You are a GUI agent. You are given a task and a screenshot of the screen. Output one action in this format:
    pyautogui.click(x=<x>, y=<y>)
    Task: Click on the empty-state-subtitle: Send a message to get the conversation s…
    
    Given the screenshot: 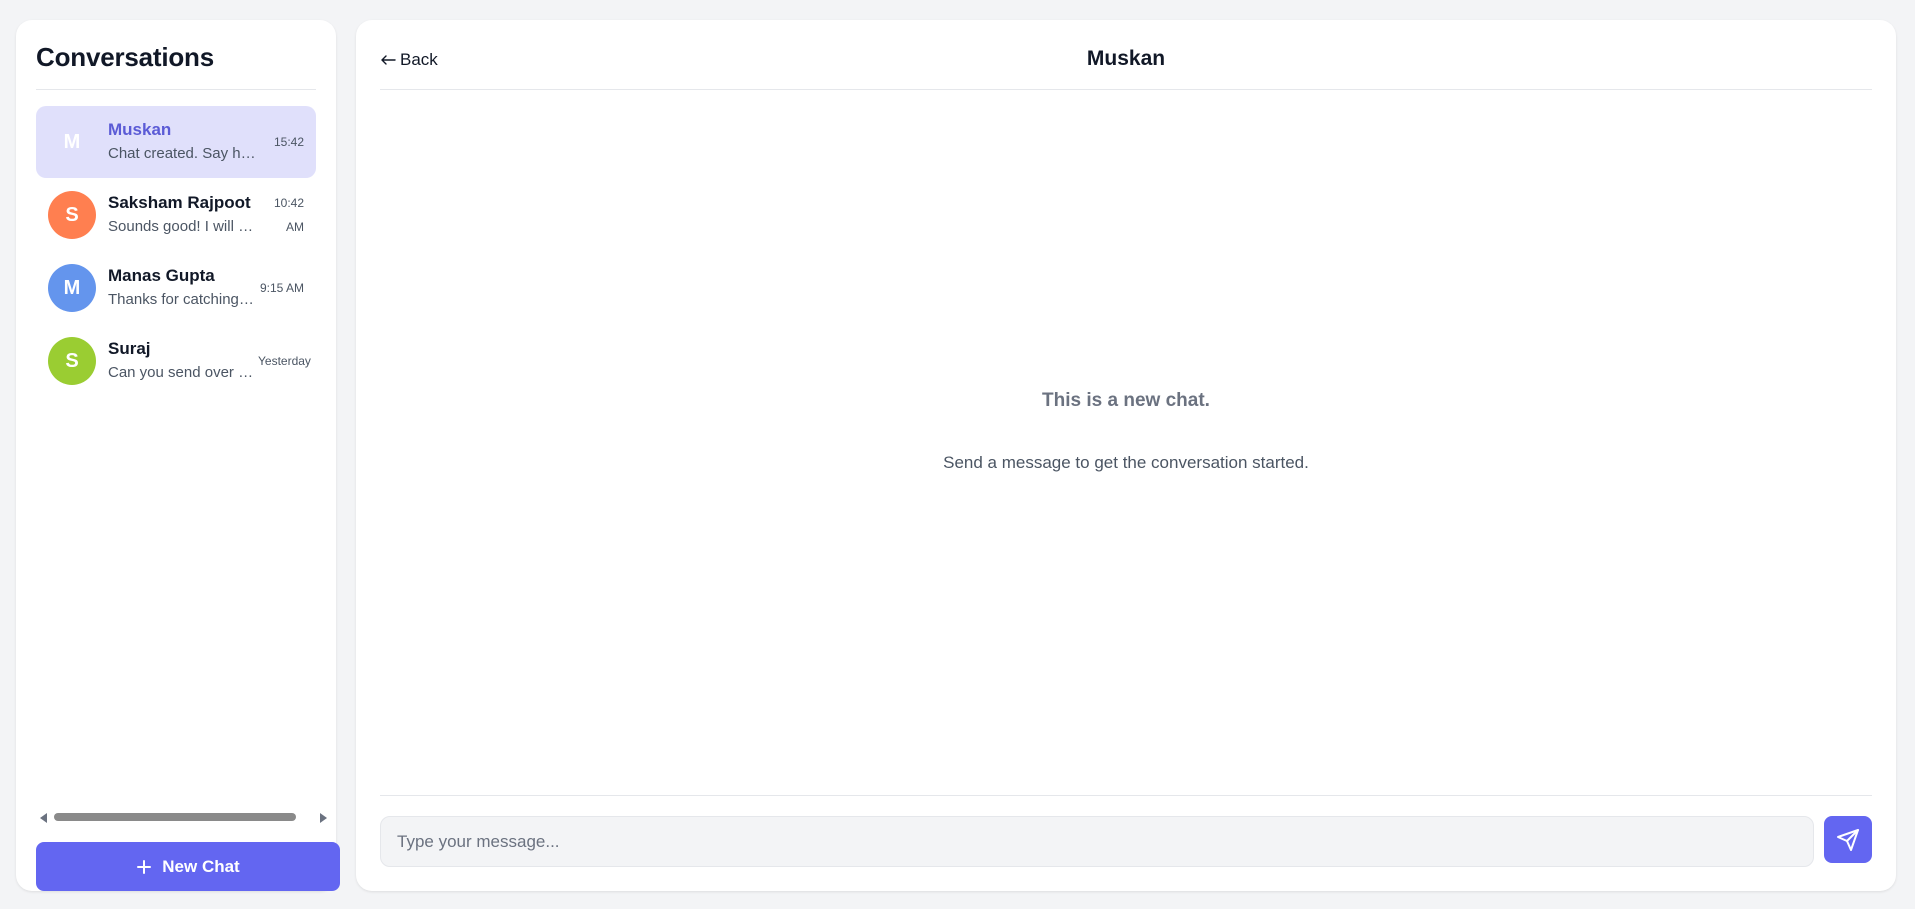 What is the action you would take?
    pyautogui.click(x=1126, y=462)
    